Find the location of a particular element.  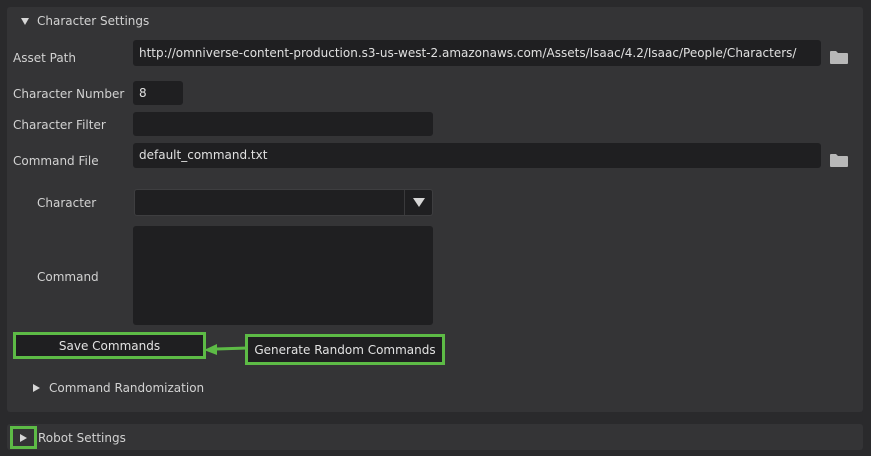

command-label: Command is located at coordinates (68, 277).